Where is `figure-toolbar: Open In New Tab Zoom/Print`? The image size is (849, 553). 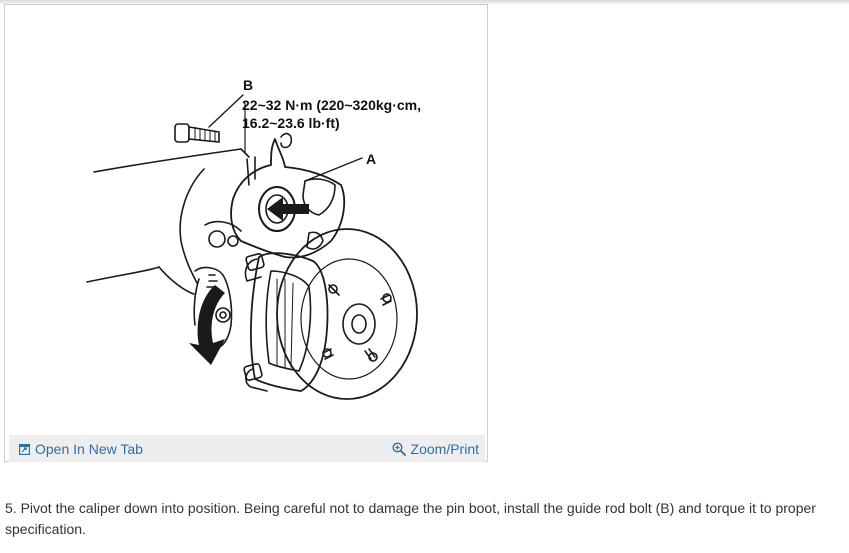 figure-toolbar: Open In New Tab Zoom/Print is located at coordinates (247, 448).